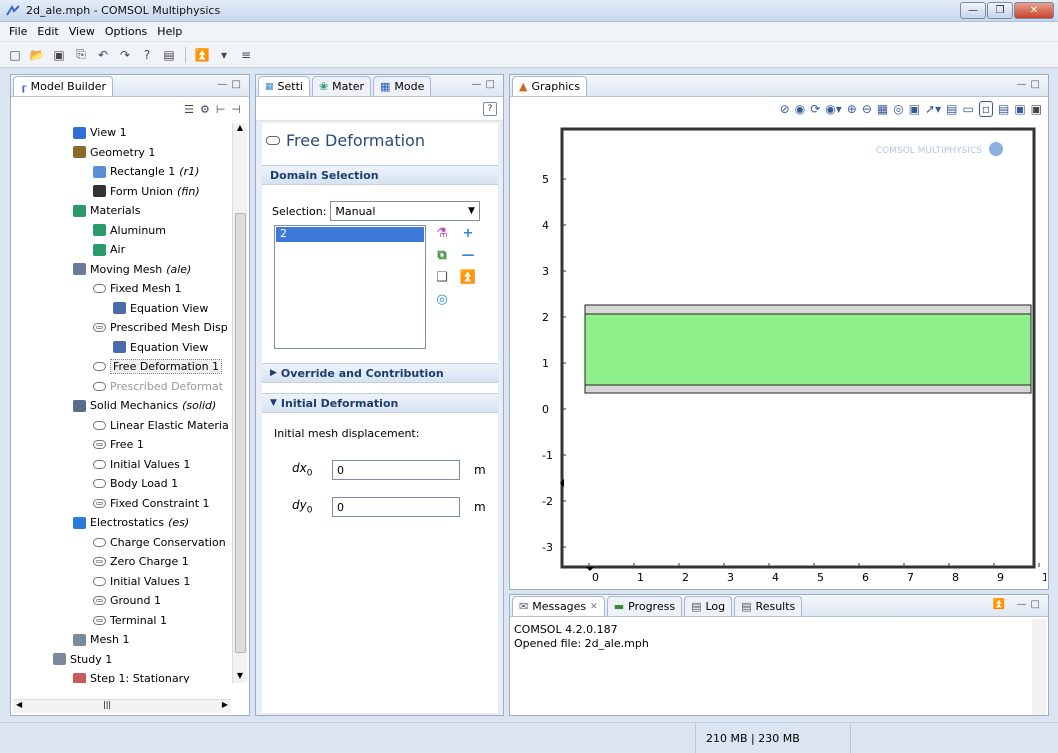  Describe the element at coordinates (122, 328) in the screenshot. I see `tree-node: Prescribed Mesh Disp` at that location.